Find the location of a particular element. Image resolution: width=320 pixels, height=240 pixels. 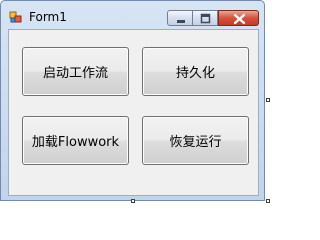

close-button is located at coordinates (238, 18).